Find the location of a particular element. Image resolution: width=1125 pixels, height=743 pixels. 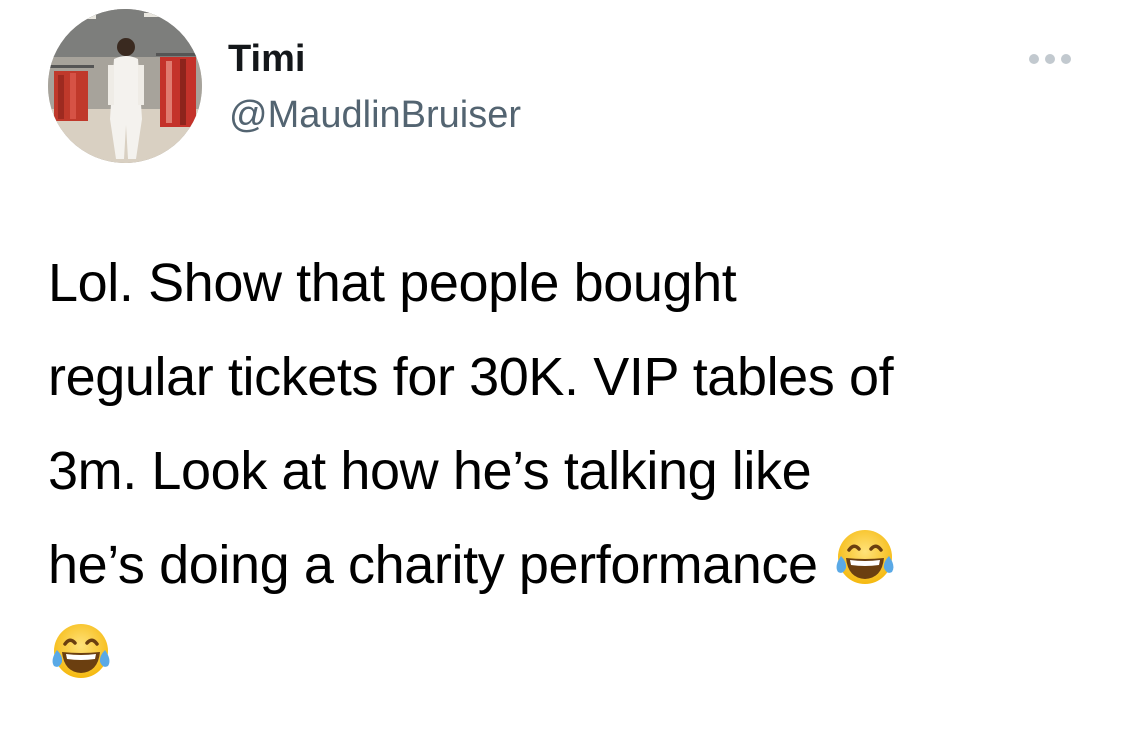

avatar-photo-icon is located at coordinates (125, 86).